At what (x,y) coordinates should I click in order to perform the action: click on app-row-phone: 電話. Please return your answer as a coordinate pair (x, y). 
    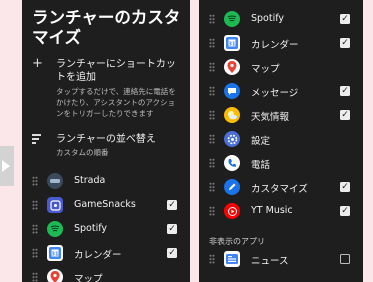
    Looking at the image, I should click on (281, 164).